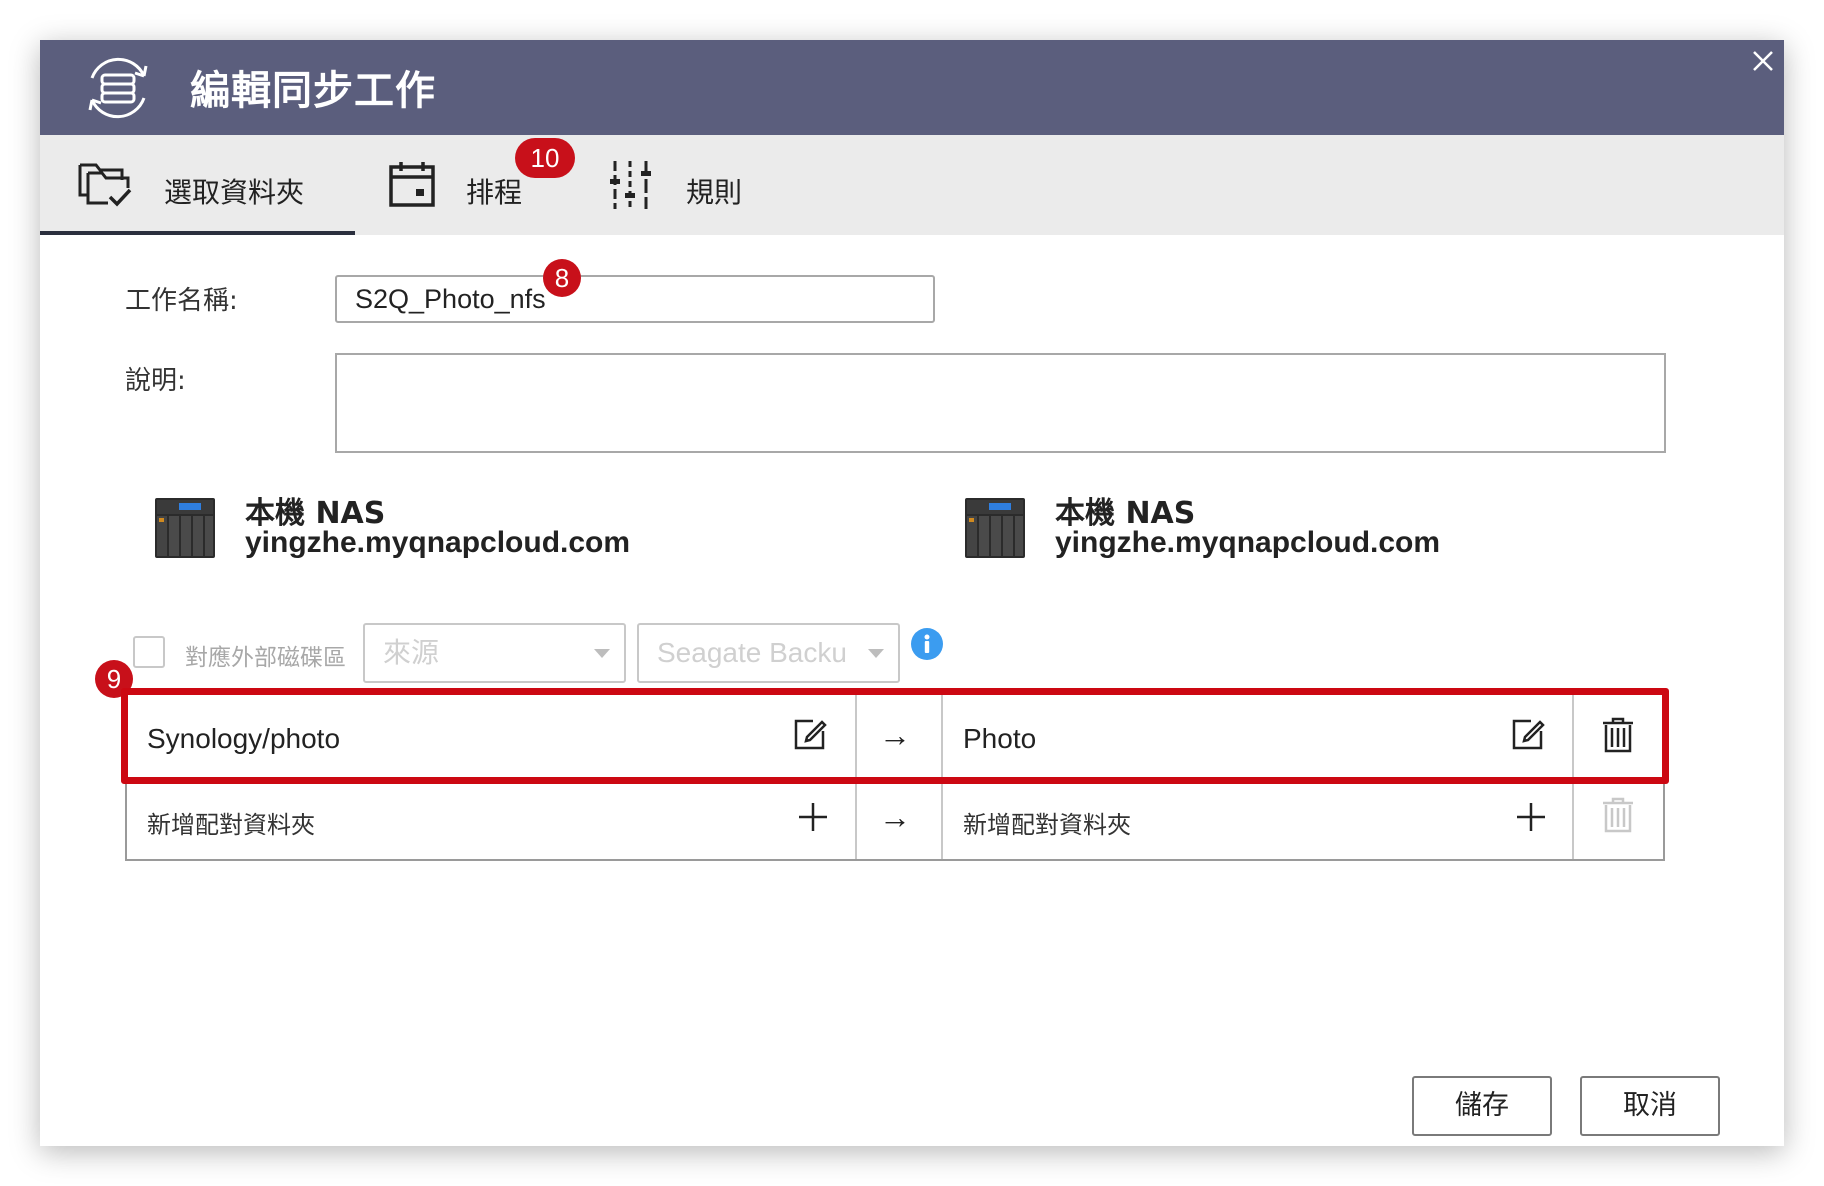  I want to click on sync-server-icon, so click(118, 88).